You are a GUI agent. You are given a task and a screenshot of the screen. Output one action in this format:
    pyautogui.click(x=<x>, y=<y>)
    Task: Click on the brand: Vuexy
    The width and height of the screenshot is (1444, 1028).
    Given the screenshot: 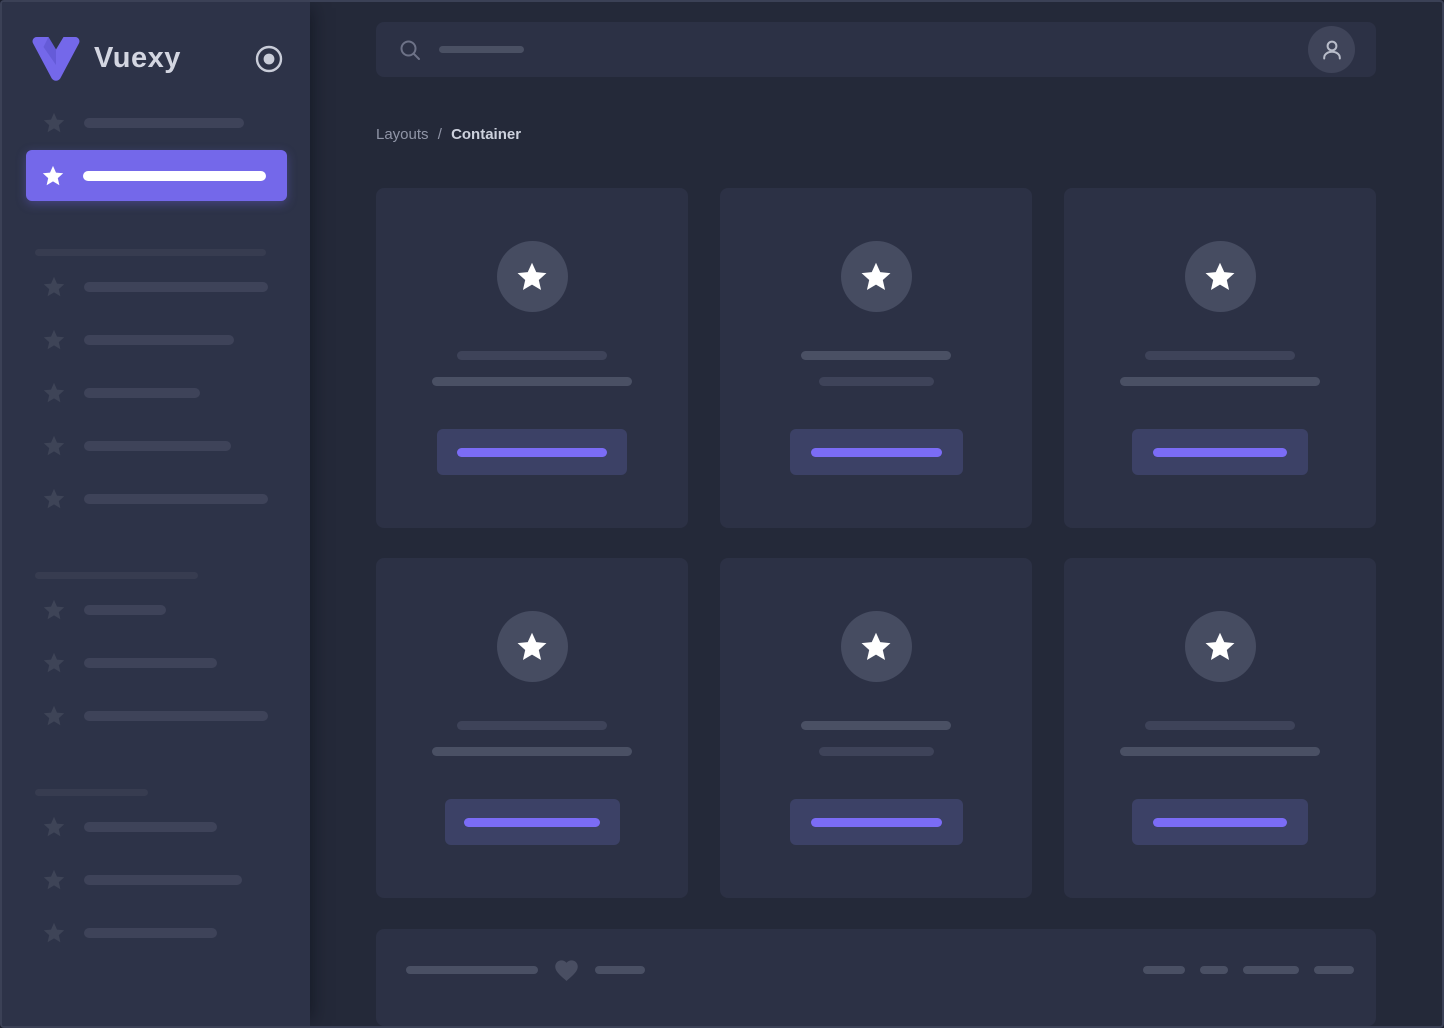 What is the action you would take?
    pyautogui.click(x=156, y=58)
    